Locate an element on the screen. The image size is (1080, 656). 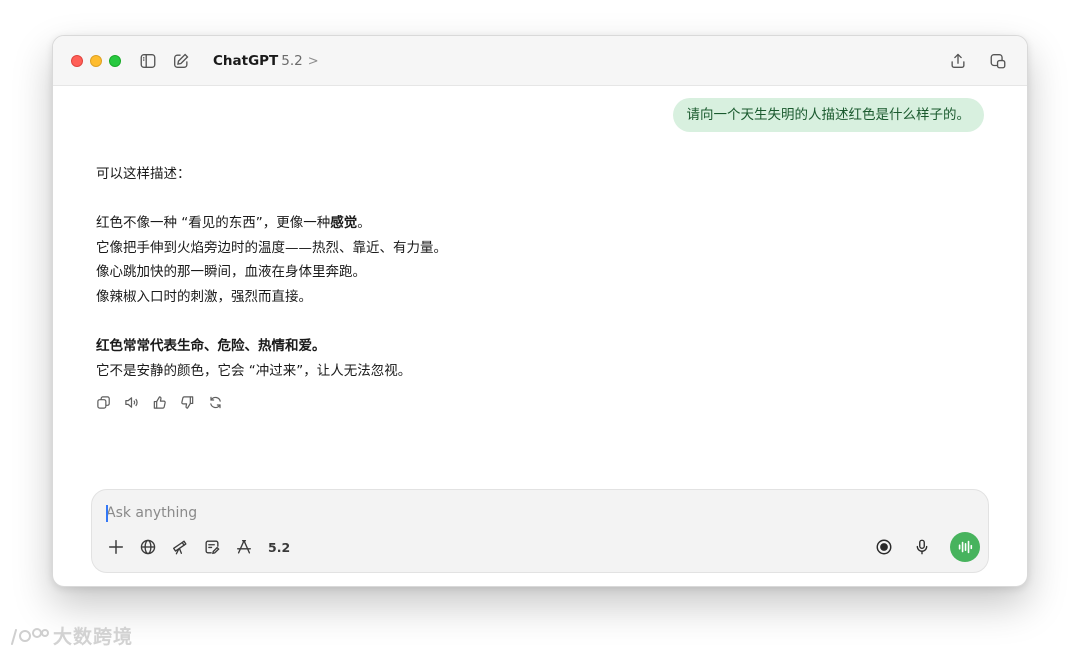
read-aloud-icon is located at coordinates (131, 402).